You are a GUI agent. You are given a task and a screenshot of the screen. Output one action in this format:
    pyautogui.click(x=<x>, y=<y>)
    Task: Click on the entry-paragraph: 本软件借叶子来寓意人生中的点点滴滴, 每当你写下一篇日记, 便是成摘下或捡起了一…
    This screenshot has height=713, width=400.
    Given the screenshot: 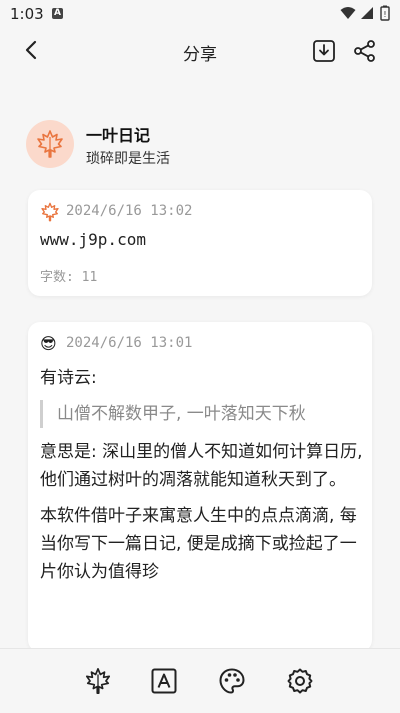 What is the action you would take?
    pyautogui.click(x=198, y=544)
    